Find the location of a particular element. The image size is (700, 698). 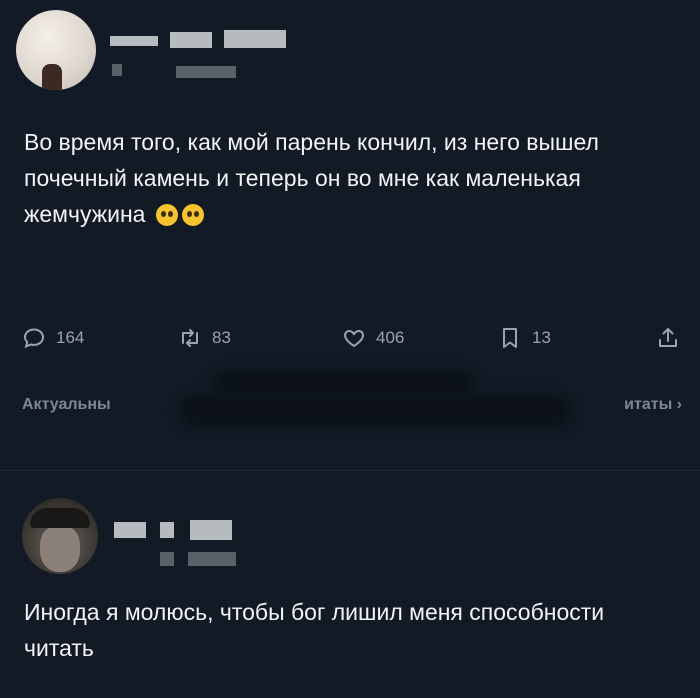

heart-icon is located at coordinates (354, 338).